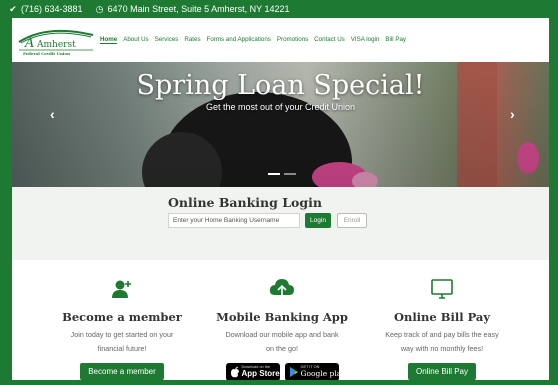  What do you see at coordinates (293, 372) in the screenshot?
I see `google-play-icon` at bounding box center [293, 372].